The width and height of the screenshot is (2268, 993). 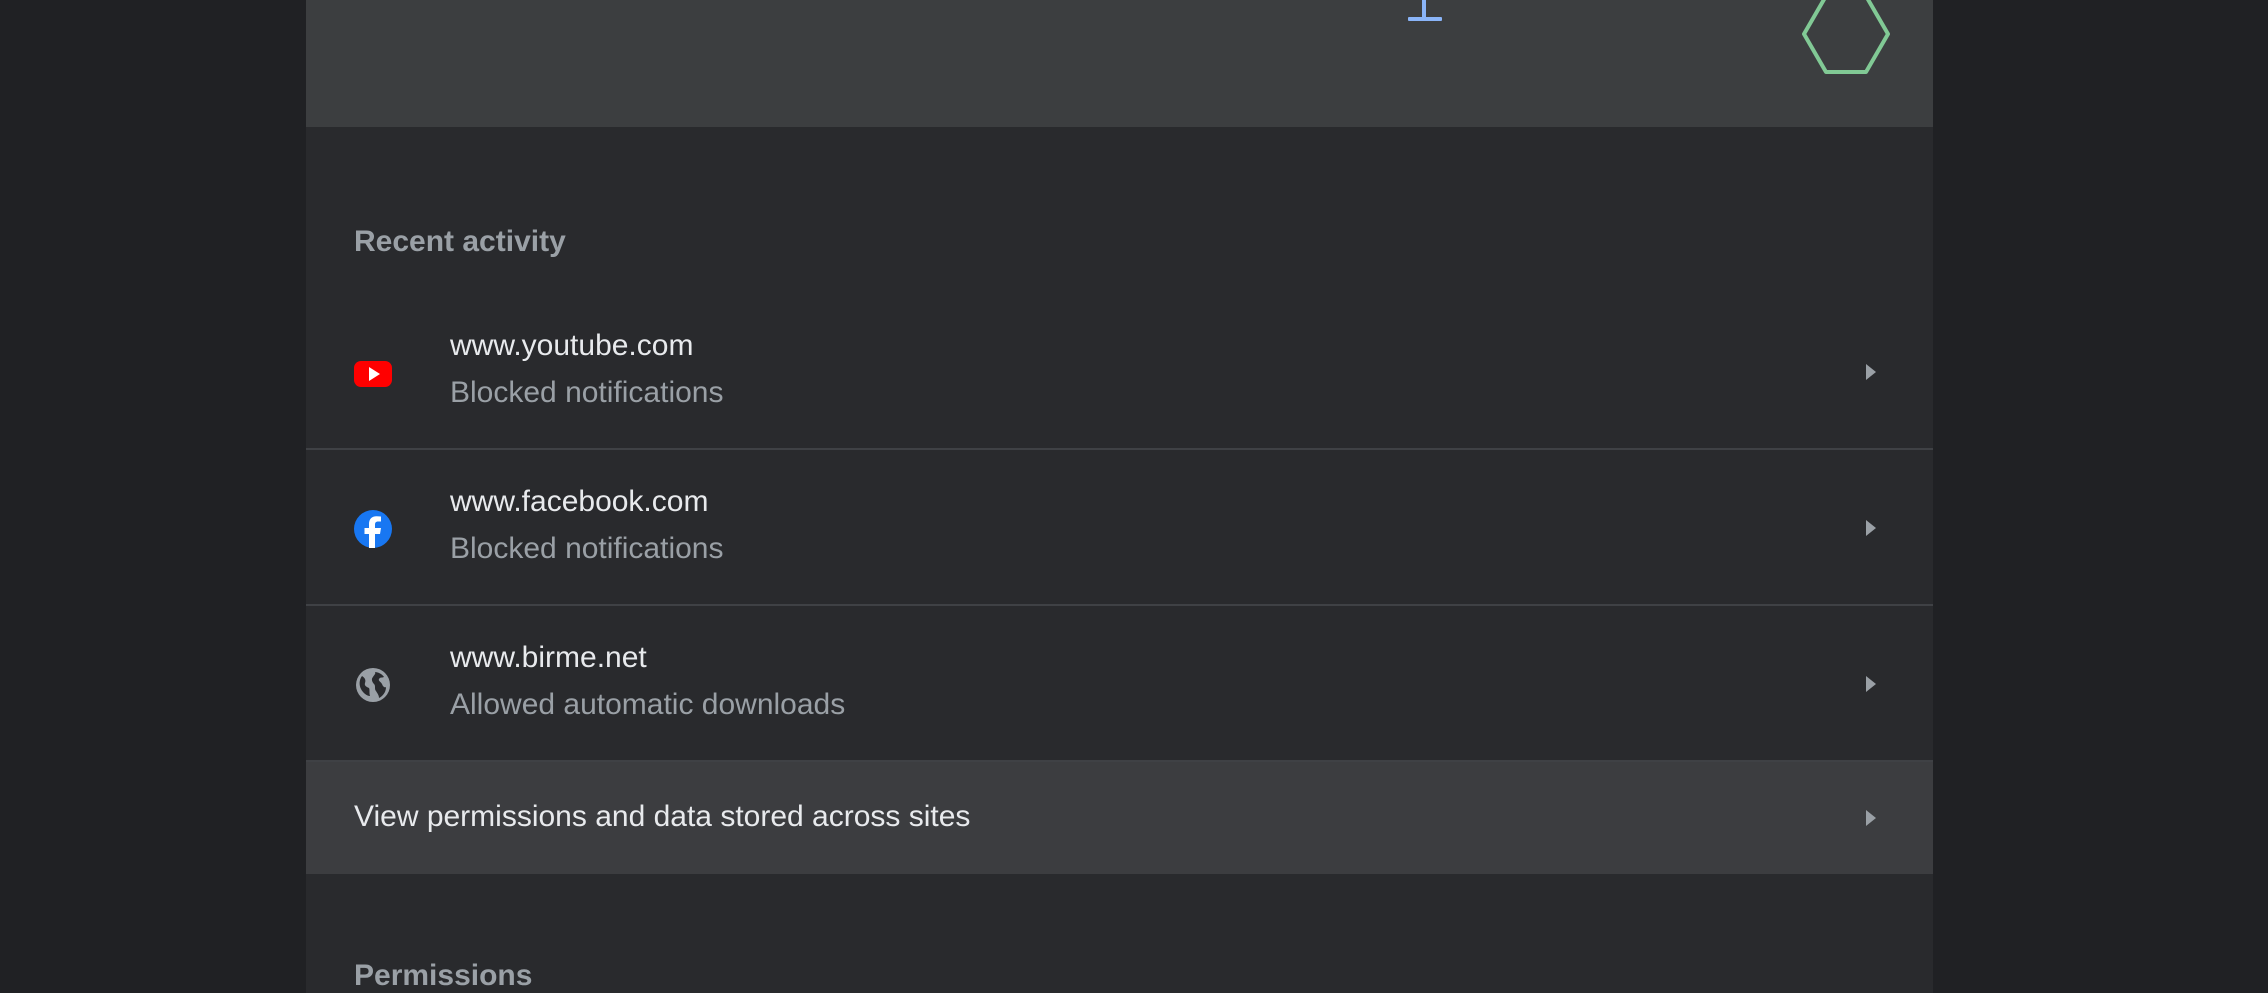 I want to click on recent-activity-title: Recent activity, so click(x=460, y=241).